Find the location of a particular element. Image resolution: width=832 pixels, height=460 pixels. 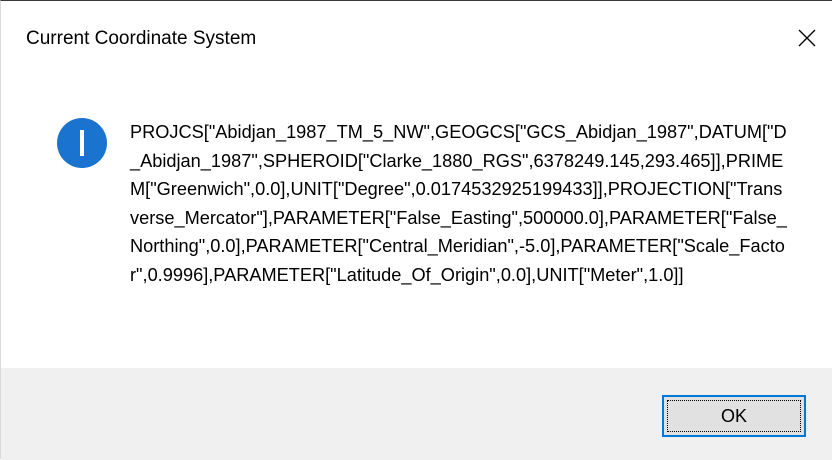

close-icon is located at coordinates (807, 38).